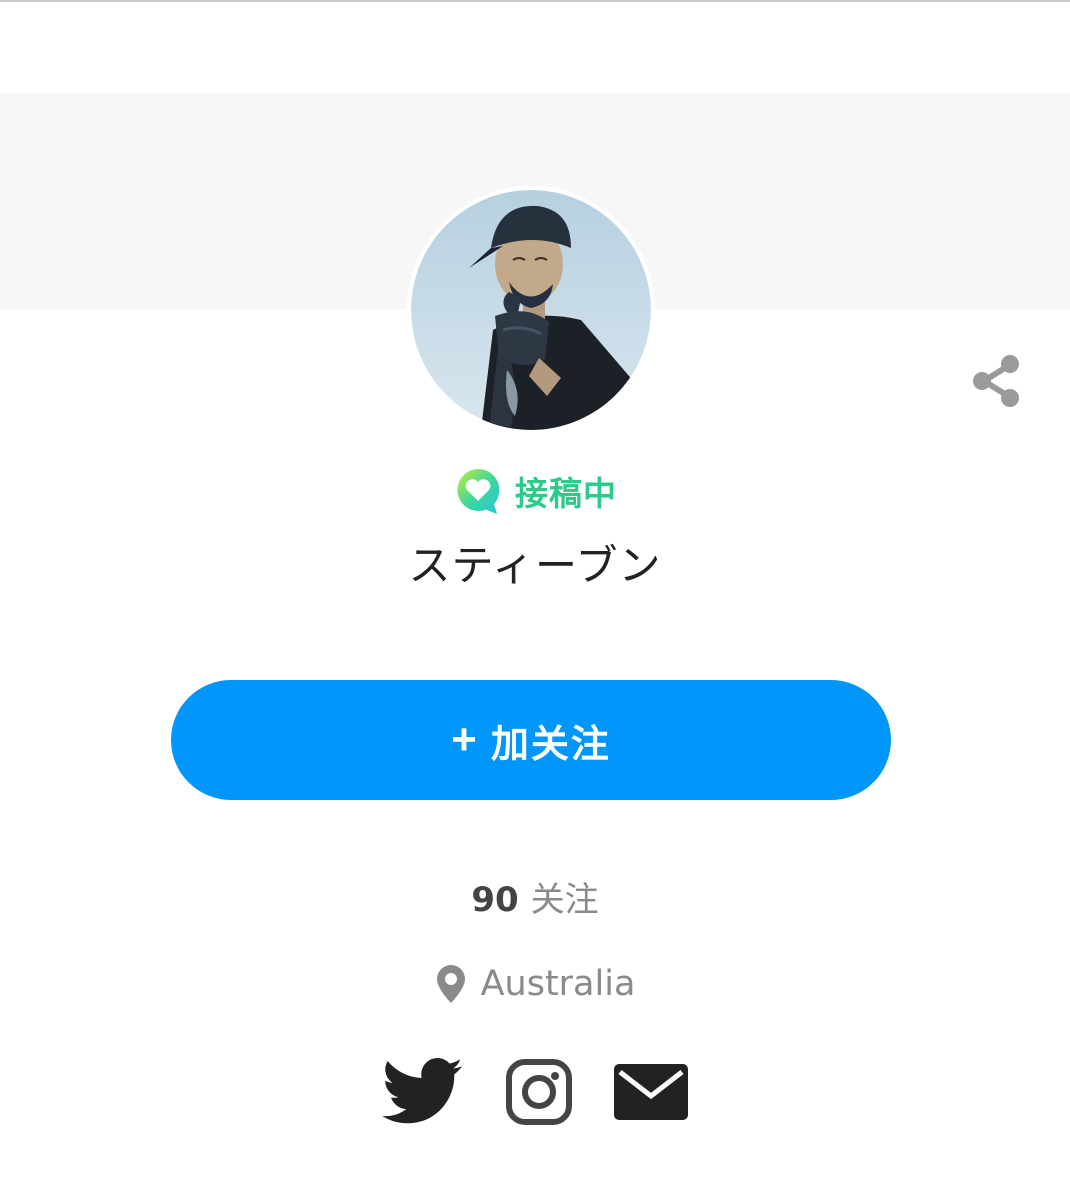 The width and height of the screenshot is (1070, 1196). Describe the element at coordinates (464, 739) in the screenshot. I see `plus-icon: +` at that location.